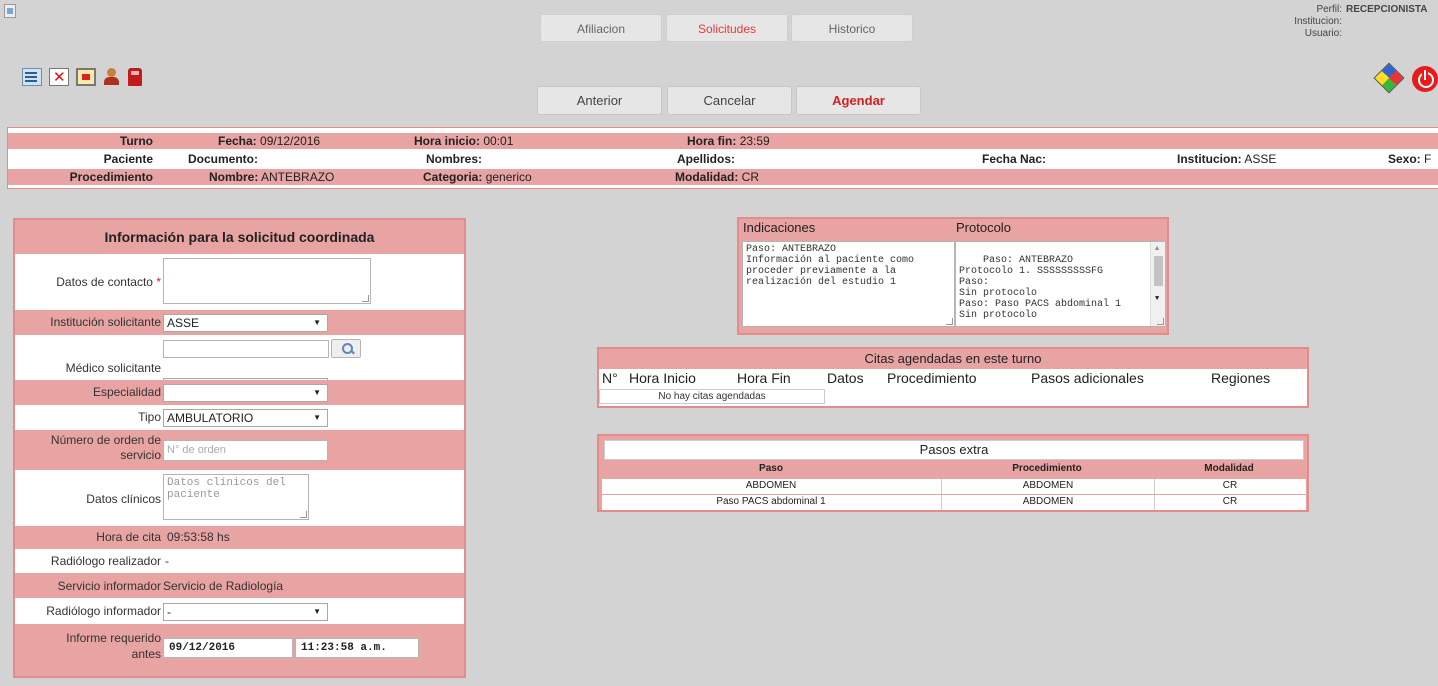 This screenshot has width=1438, height=686. Describe the element at coordinates (712, 141) in the screenshot. I see `hora-fin-label: Hora fin:` at that location.